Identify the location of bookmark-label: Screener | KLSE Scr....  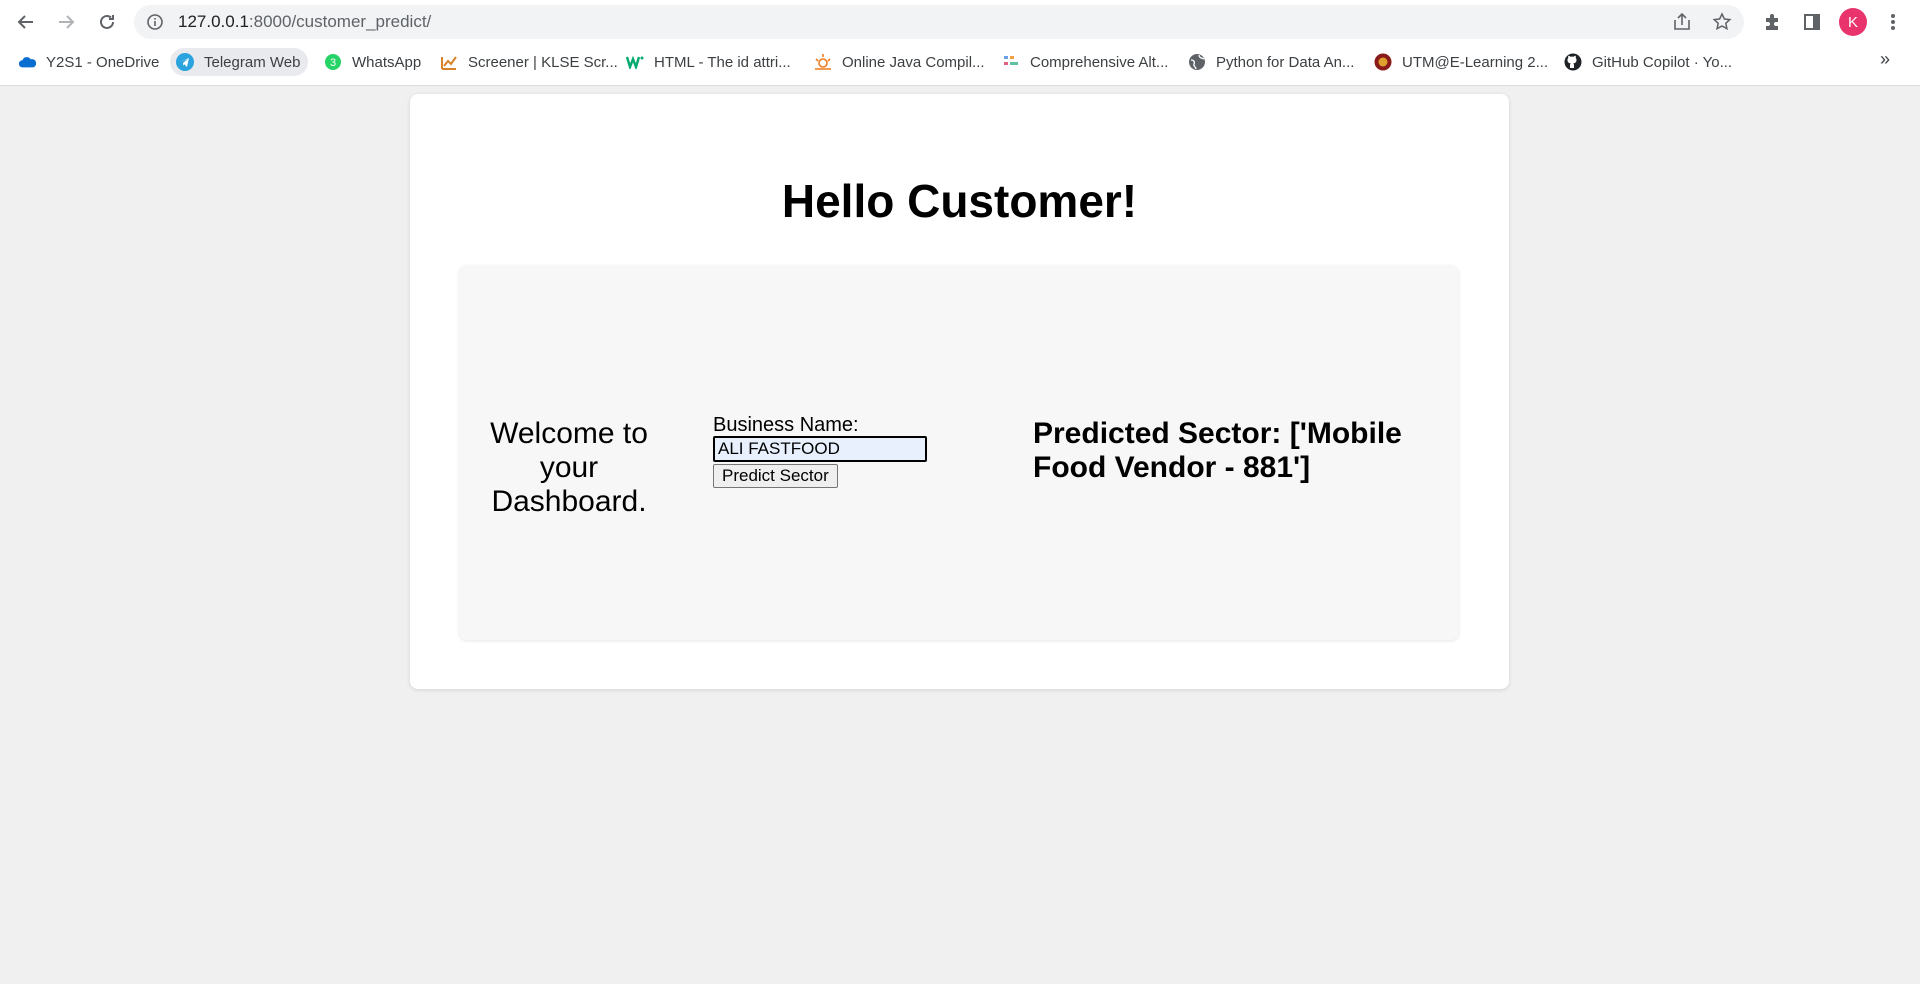
(543, 62).